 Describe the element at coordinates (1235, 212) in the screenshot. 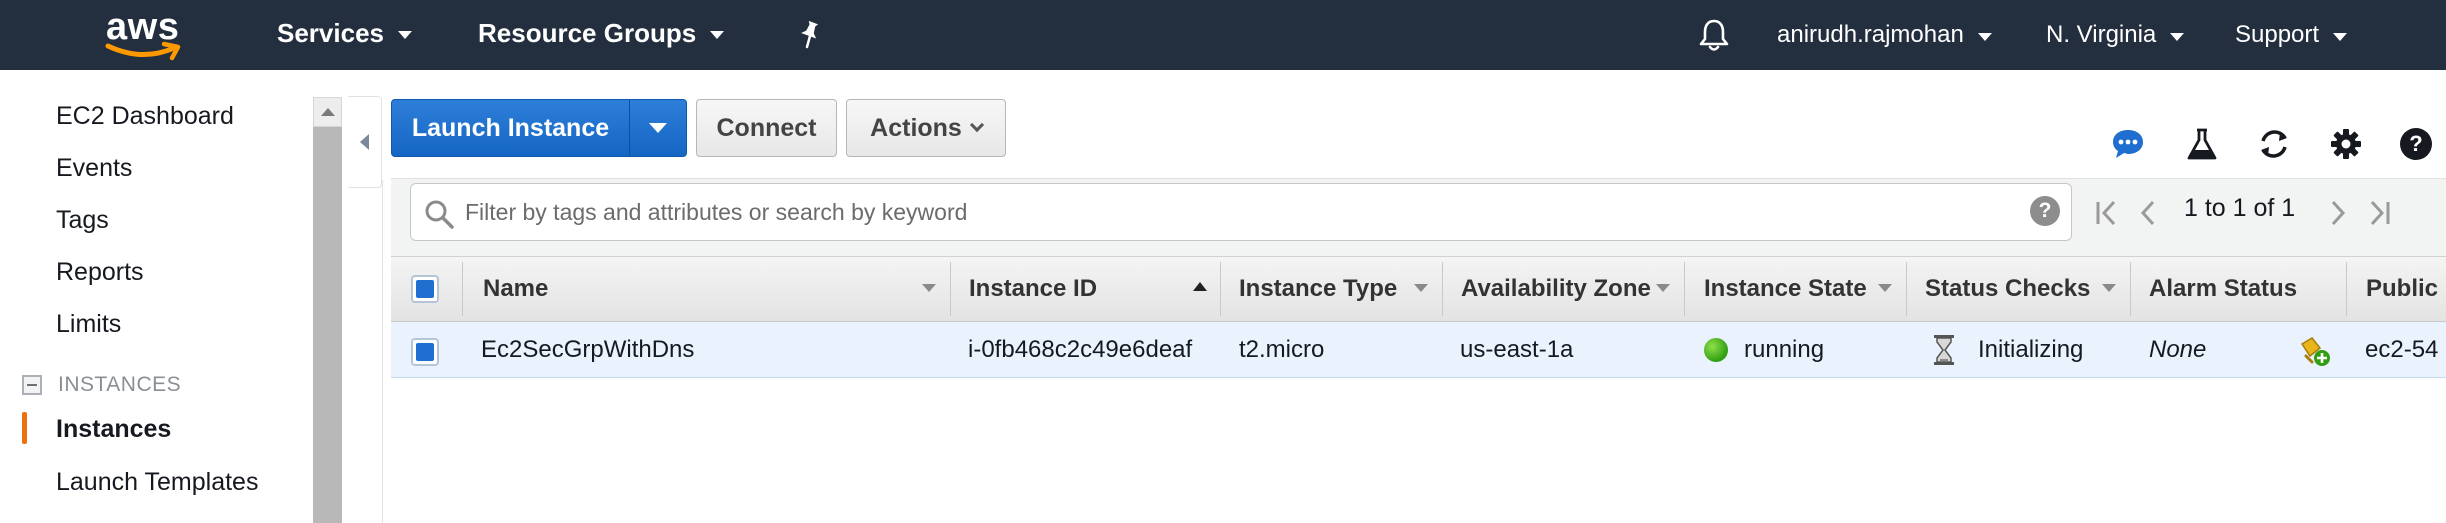

I see `search-input` at that location.